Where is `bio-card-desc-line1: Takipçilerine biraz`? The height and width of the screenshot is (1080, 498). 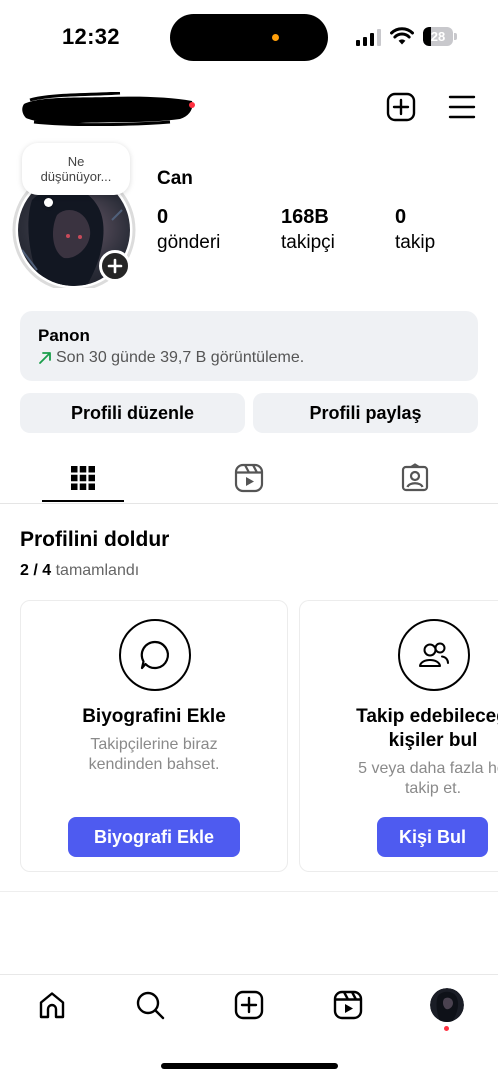
bio-card-desc-line1: Takipçilerine biraz is located at coordinates (154, 744).